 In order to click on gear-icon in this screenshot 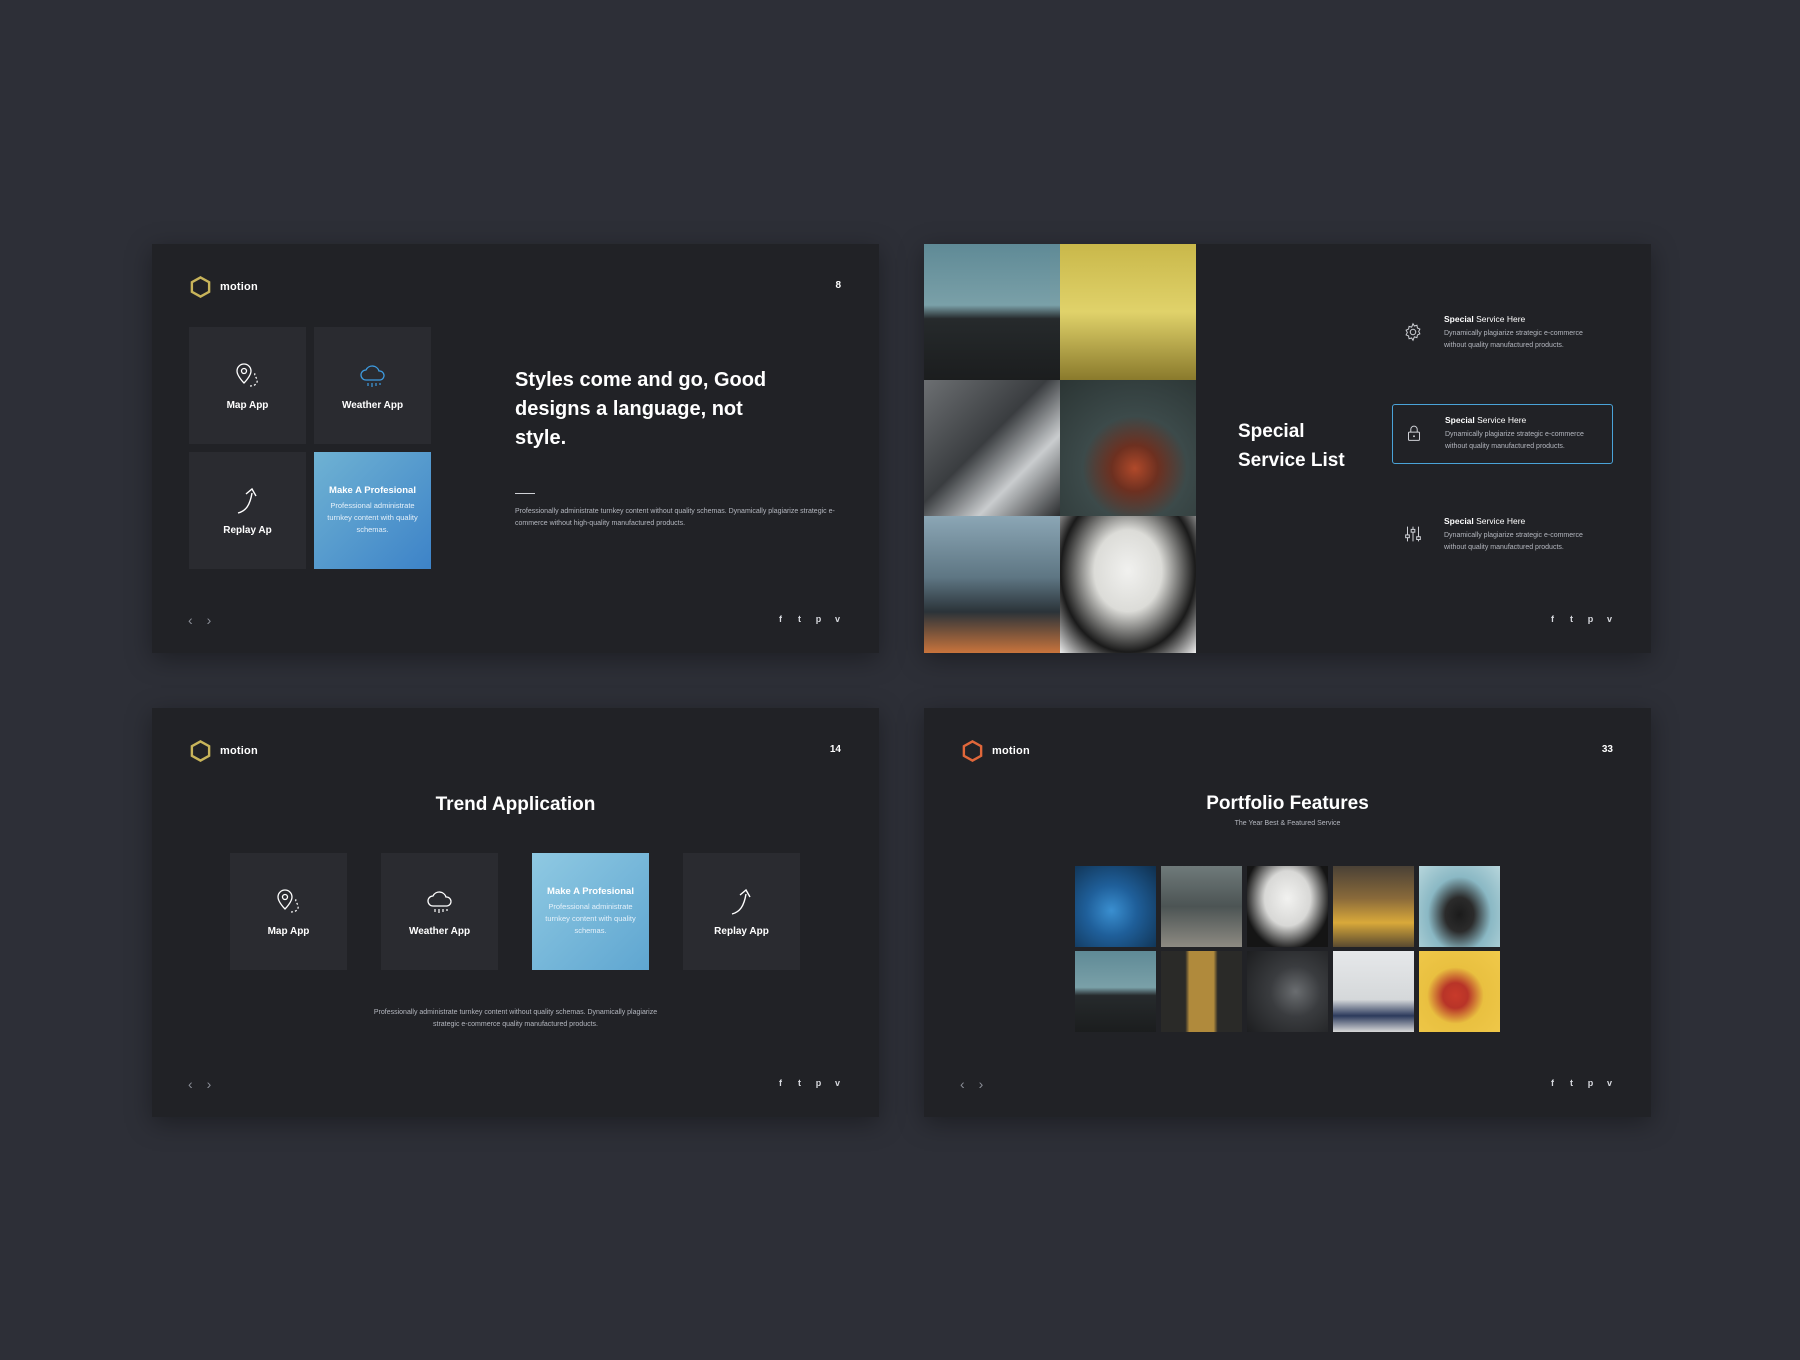, I will do `click(1413, 332)`.